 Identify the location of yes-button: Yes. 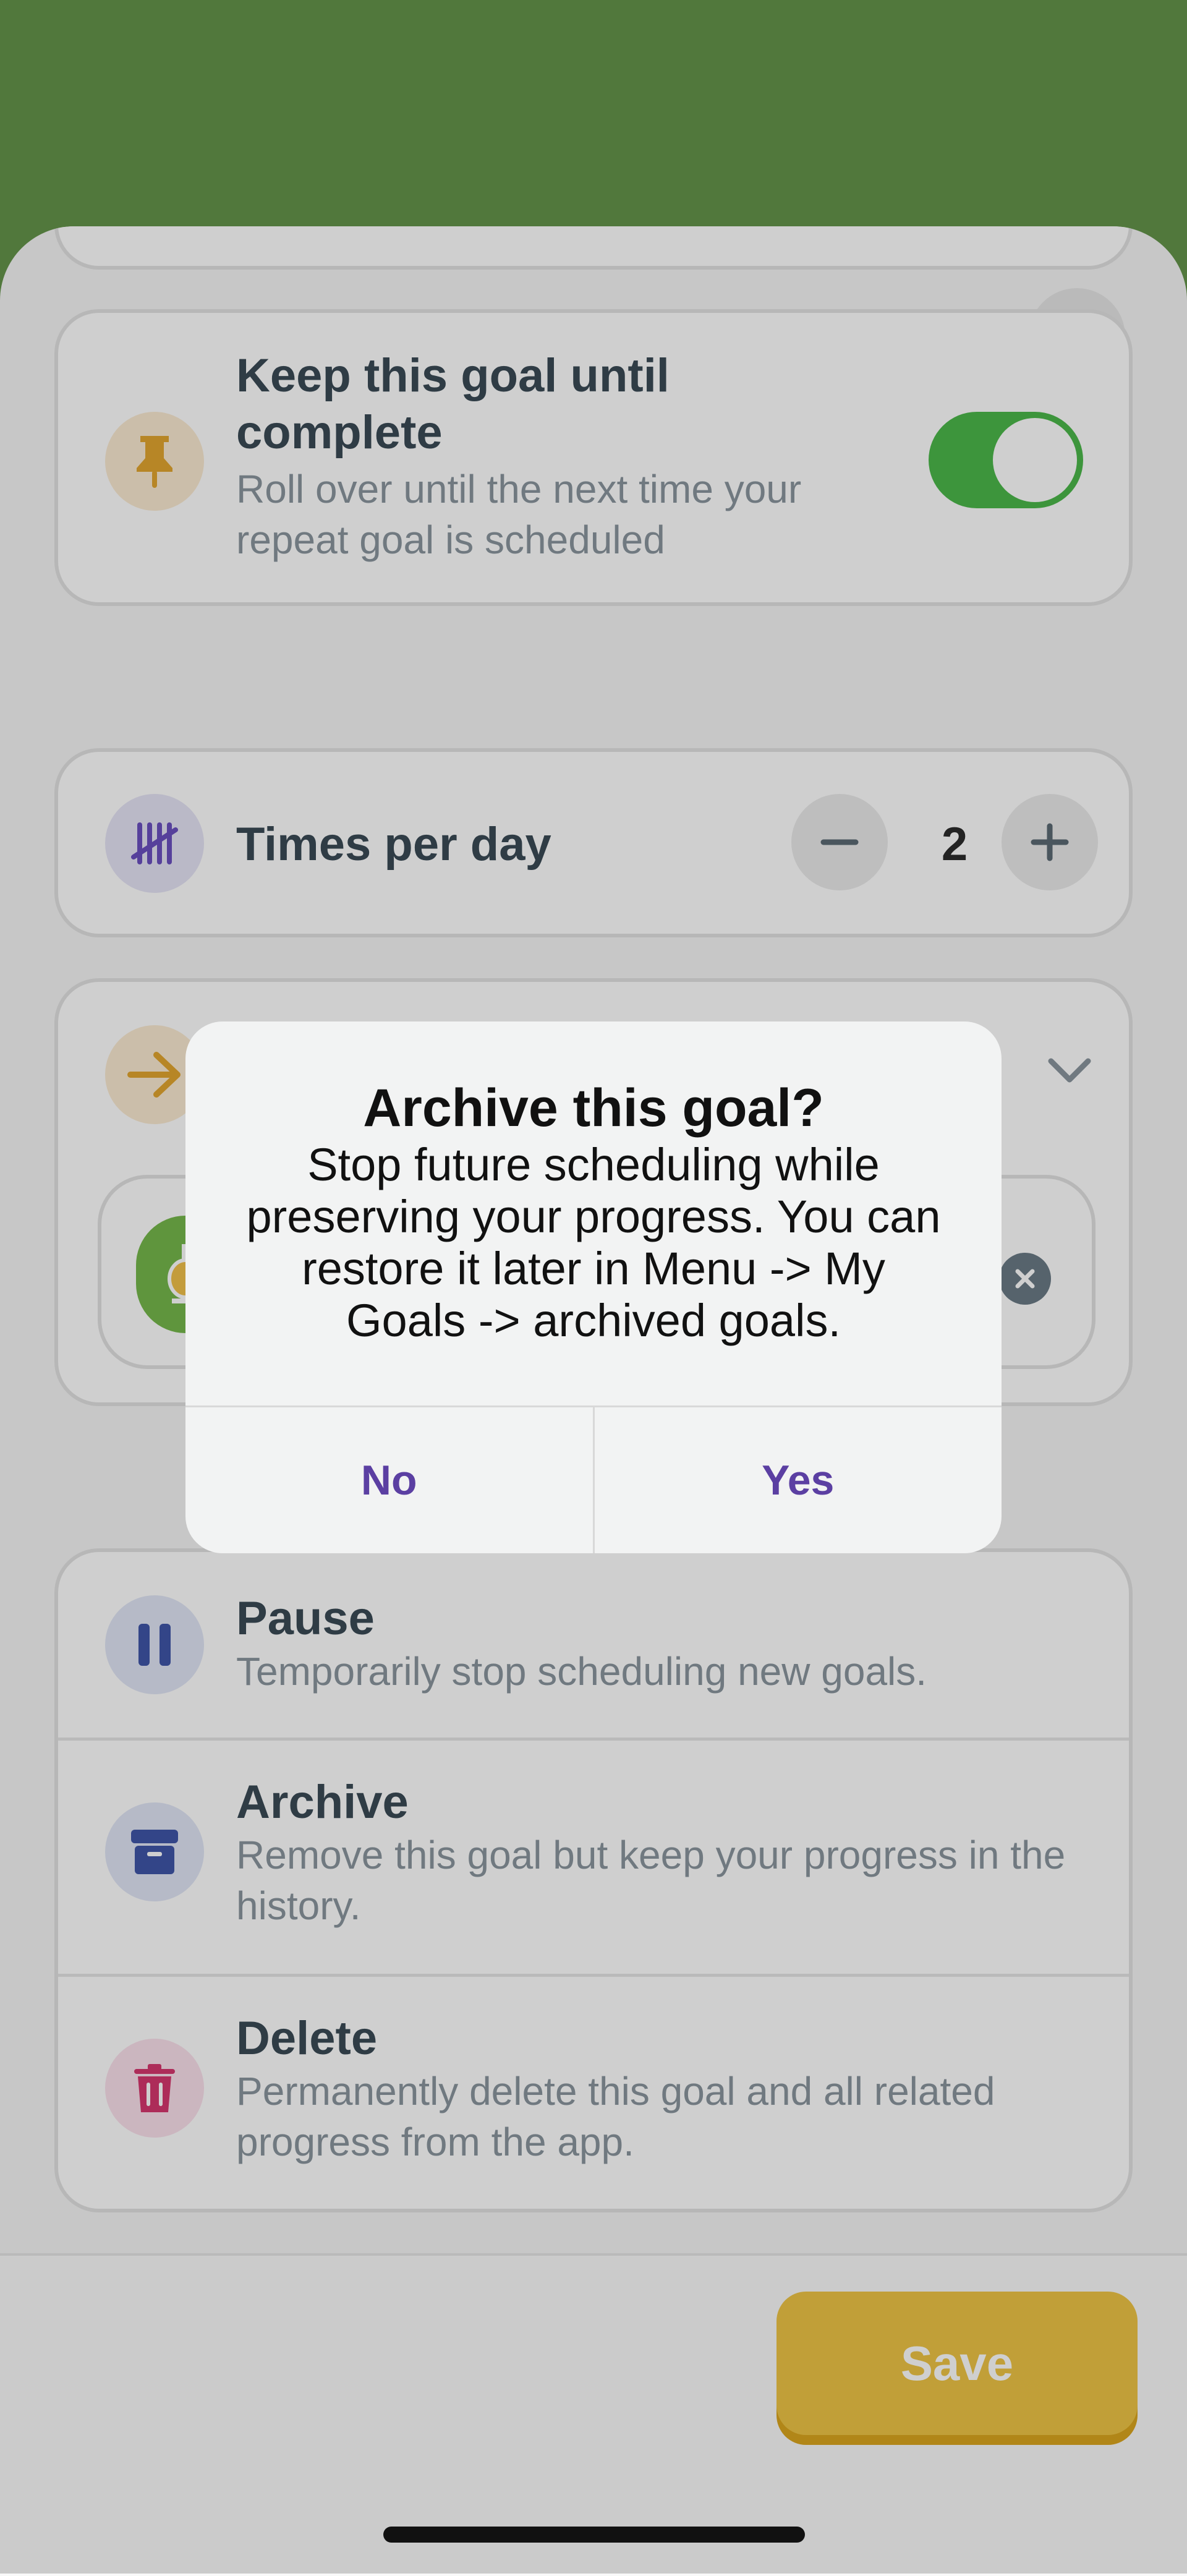
(799, 1480).